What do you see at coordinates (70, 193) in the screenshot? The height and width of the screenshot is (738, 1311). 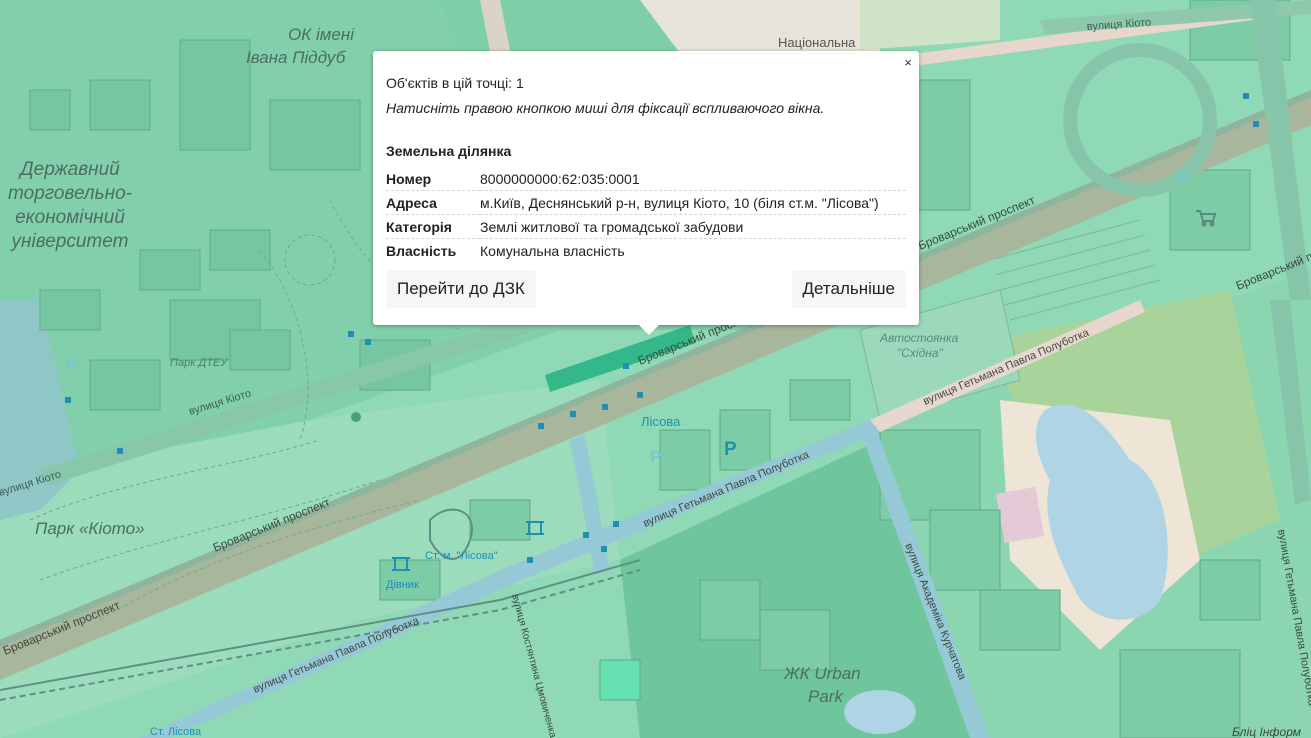 I see `label-univ-2: торговельно-` at bounding box center [70, 193].